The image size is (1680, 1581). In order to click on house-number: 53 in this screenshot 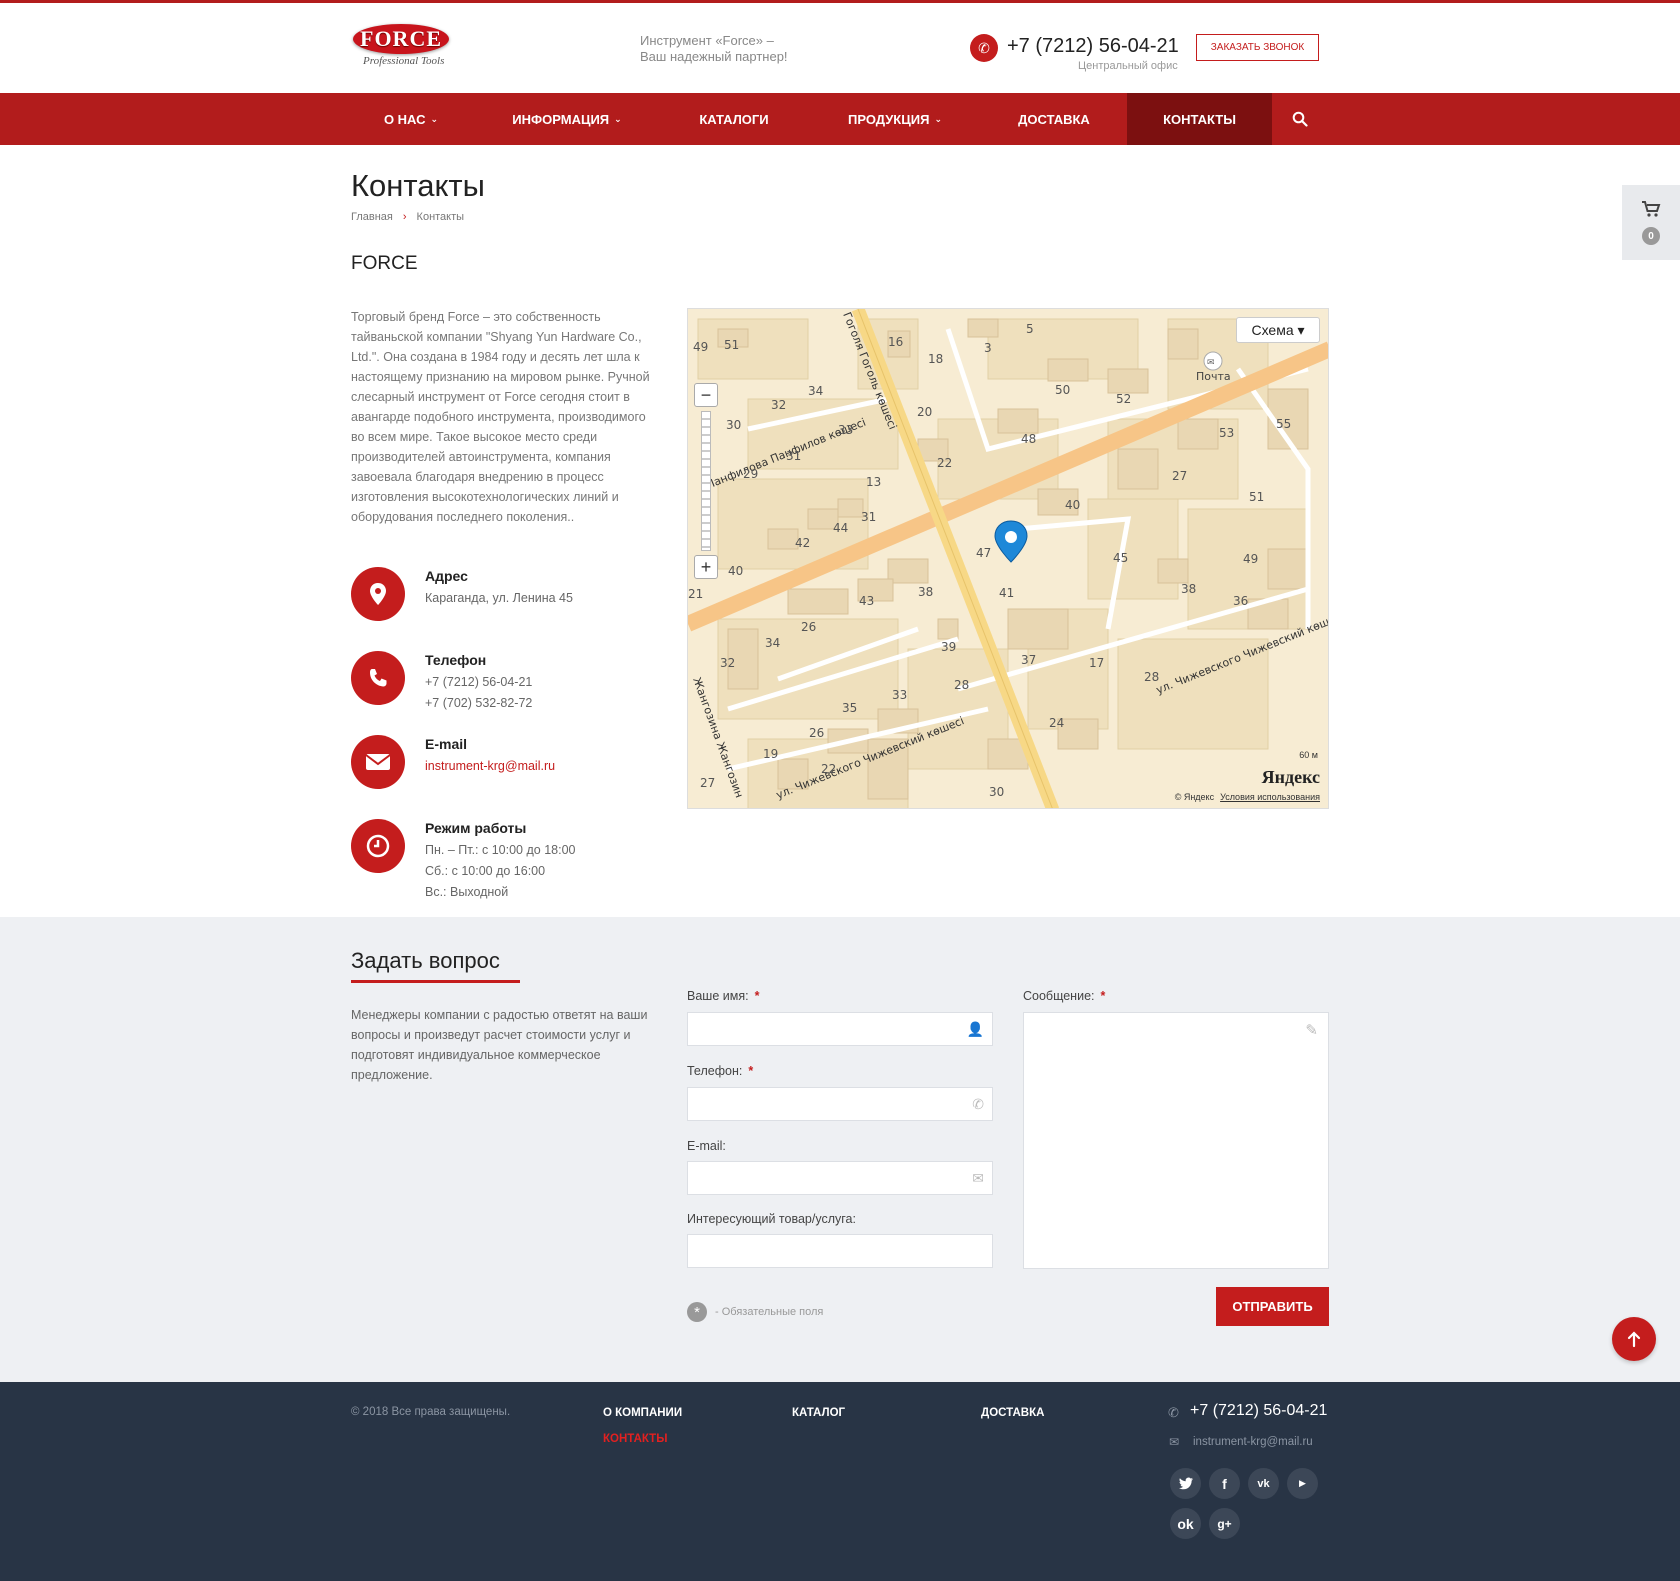, I will do `click(1226, 433)`.